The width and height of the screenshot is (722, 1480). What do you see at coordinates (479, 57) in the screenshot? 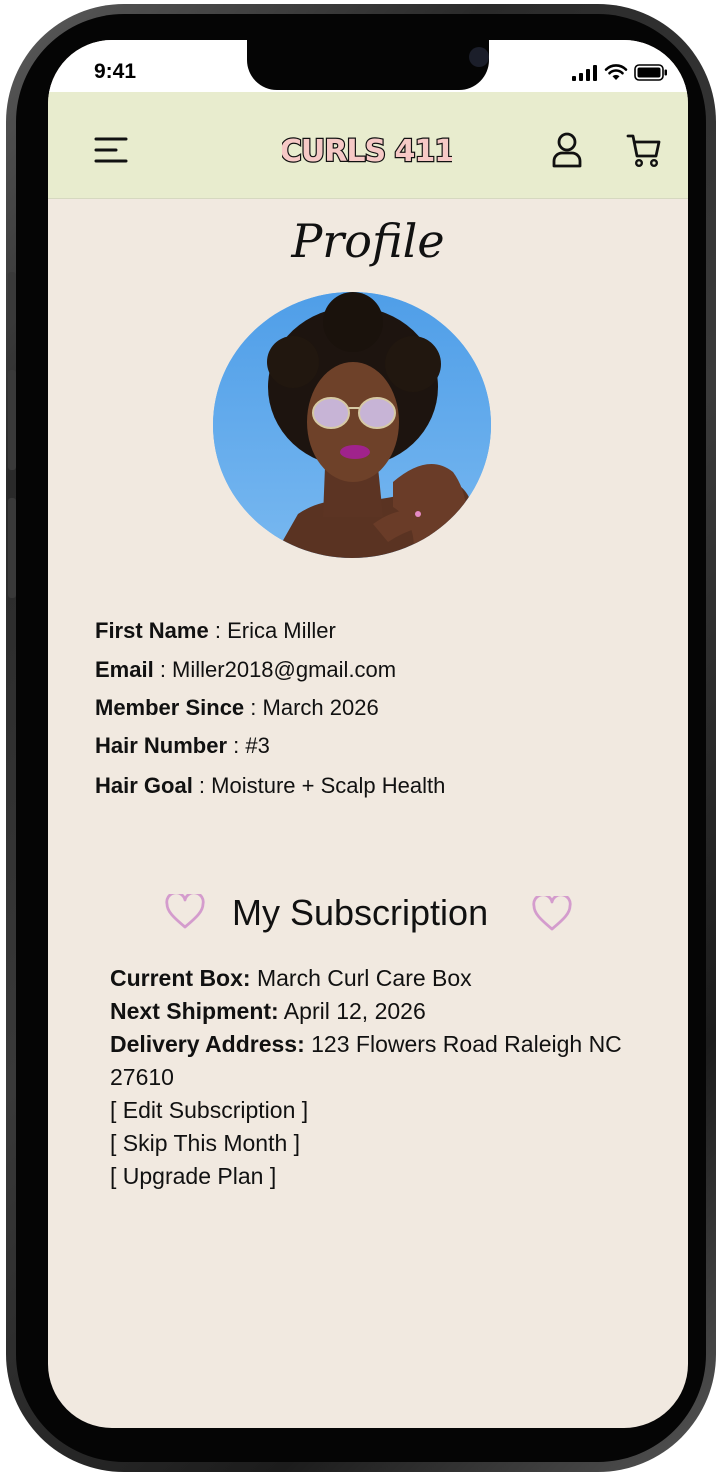
I see `front-camera` at bounding box center [479, 57].